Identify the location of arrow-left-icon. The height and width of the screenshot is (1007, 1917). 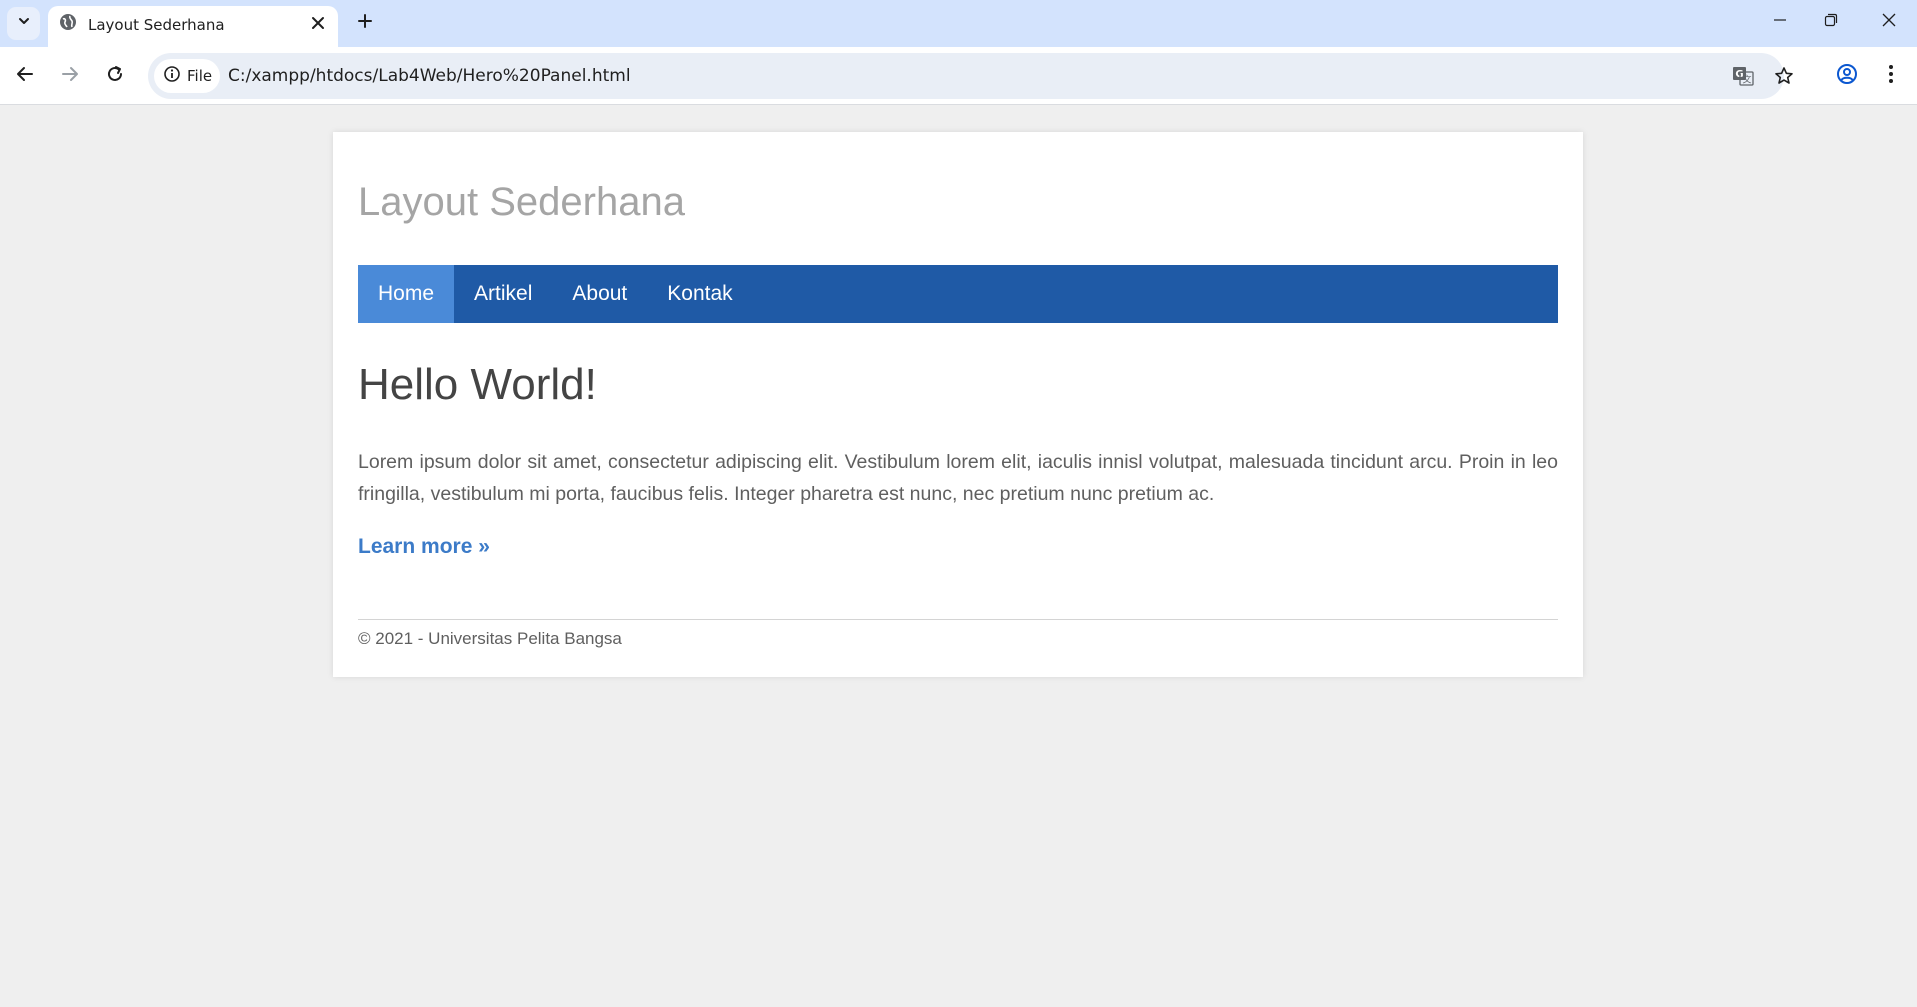
(25, 76).